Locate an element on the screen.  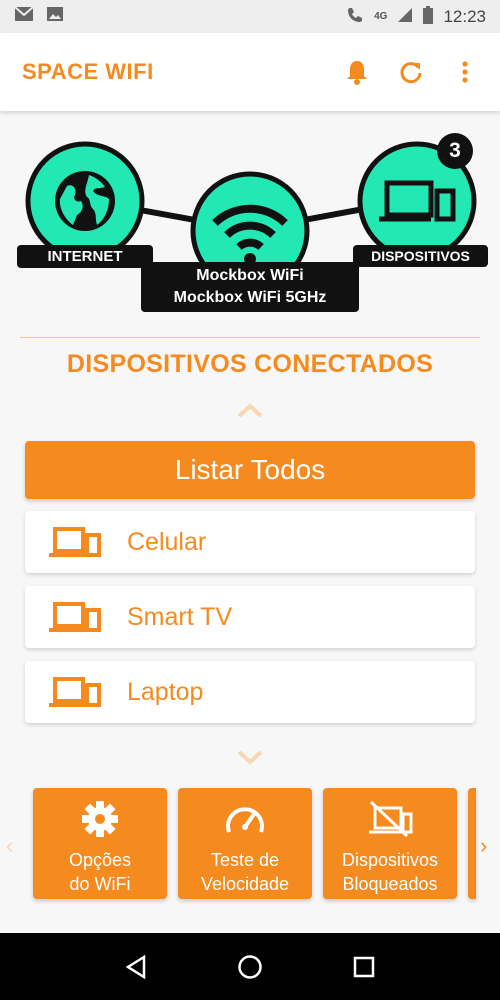
speedometer-icon is located at coordinates (245, 820).